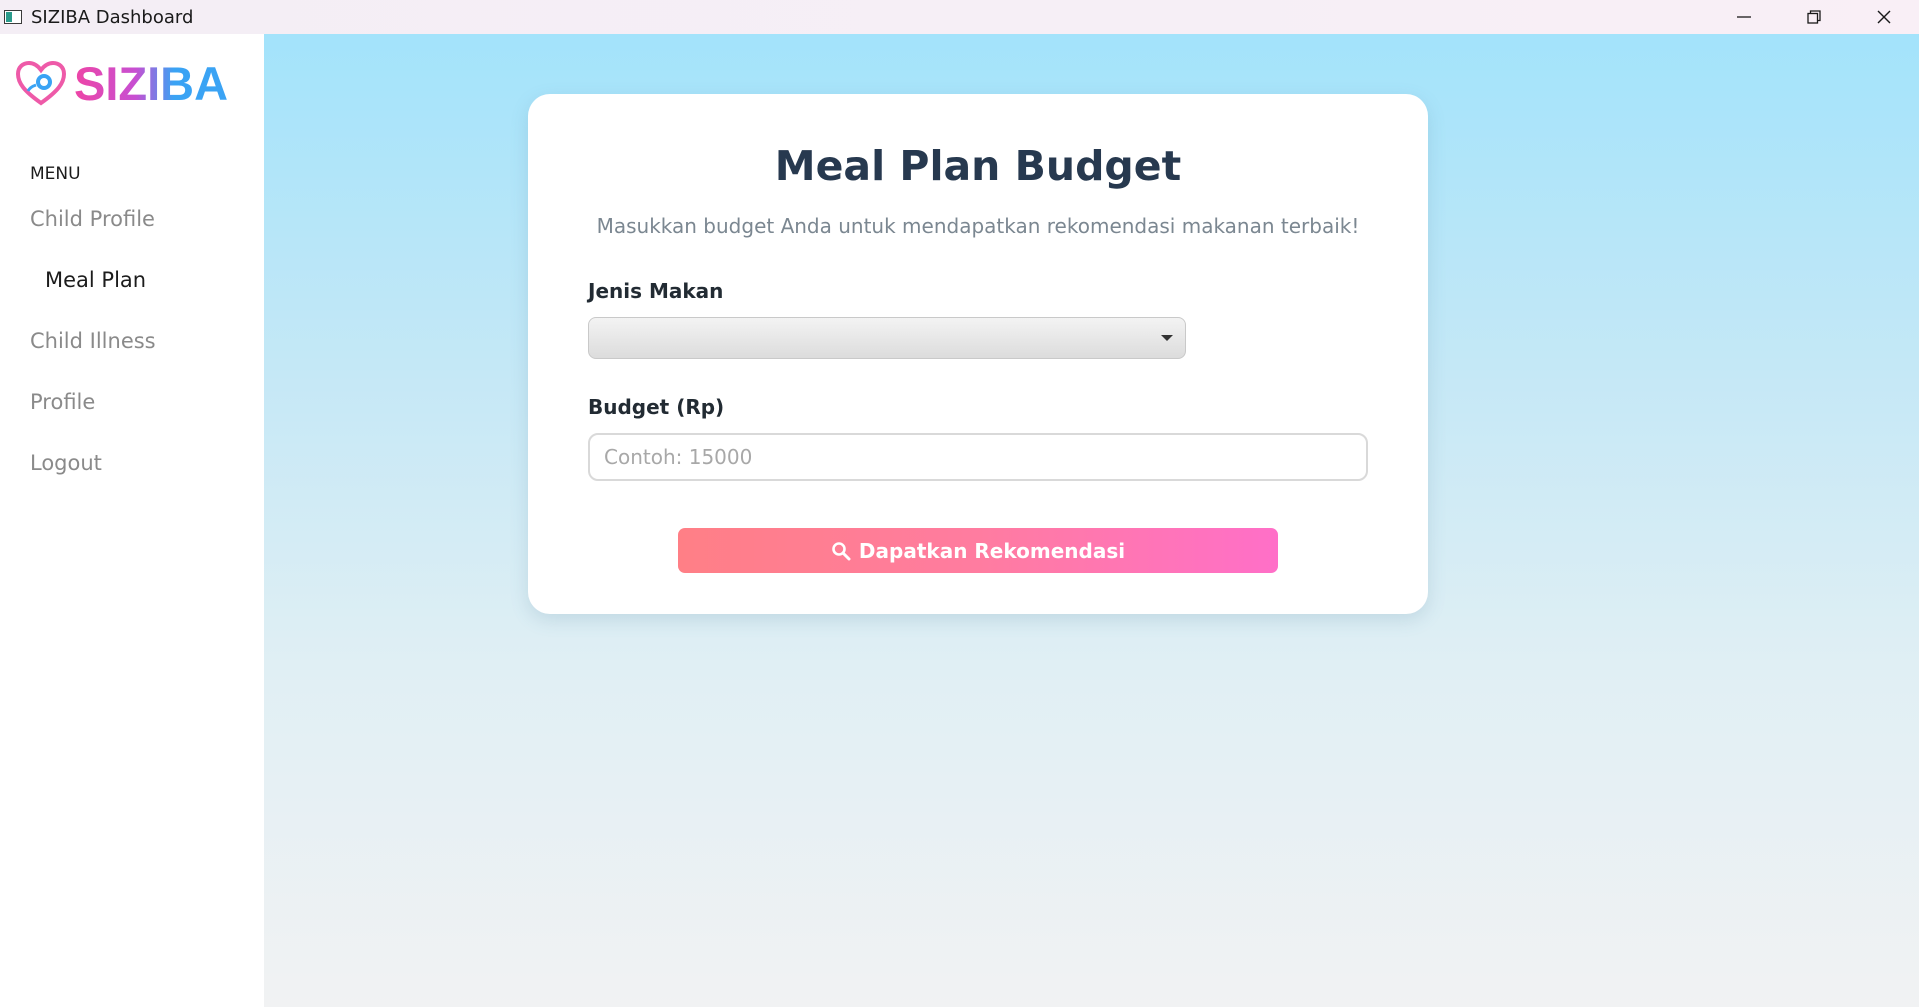 The width and height of the screenshot is (1919, 1007). What do you see at coordinates (14, 17) in the screenshot?
I see `app-icon` at bounding box center [14, 17].